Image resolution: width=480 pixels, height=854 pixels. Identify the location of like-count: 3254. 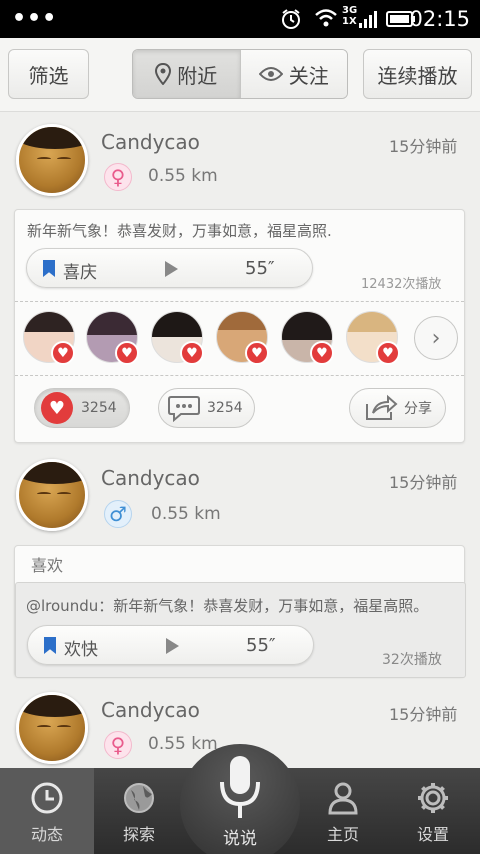
(99, 408).